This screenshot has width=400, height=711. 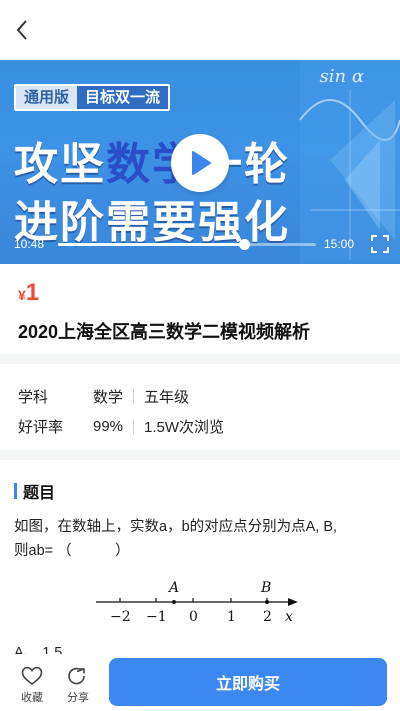 I want to click on question-line-1: 如图，在数轴上，实数a，b的对应点分别为点A, B,, so click(x=176, y=527).